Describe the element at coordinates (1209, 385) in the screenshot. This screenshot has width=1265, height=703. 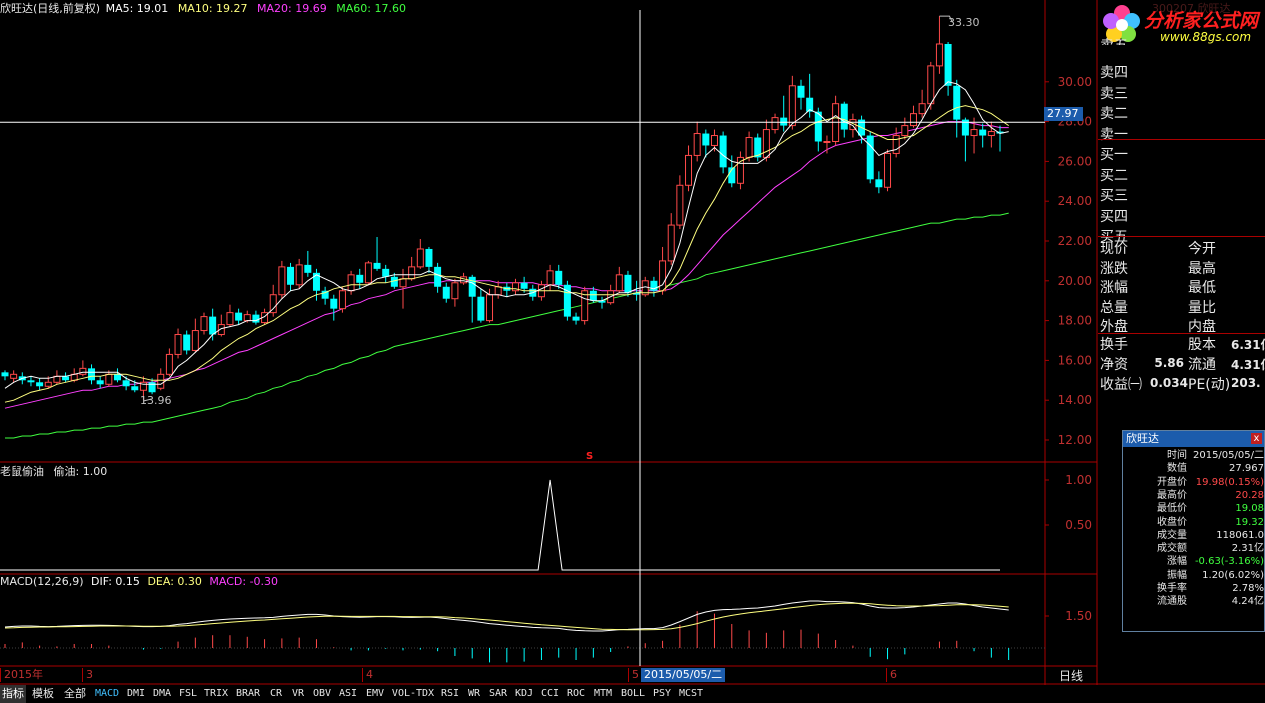
I see `finance-label: PE(动)` at that location.